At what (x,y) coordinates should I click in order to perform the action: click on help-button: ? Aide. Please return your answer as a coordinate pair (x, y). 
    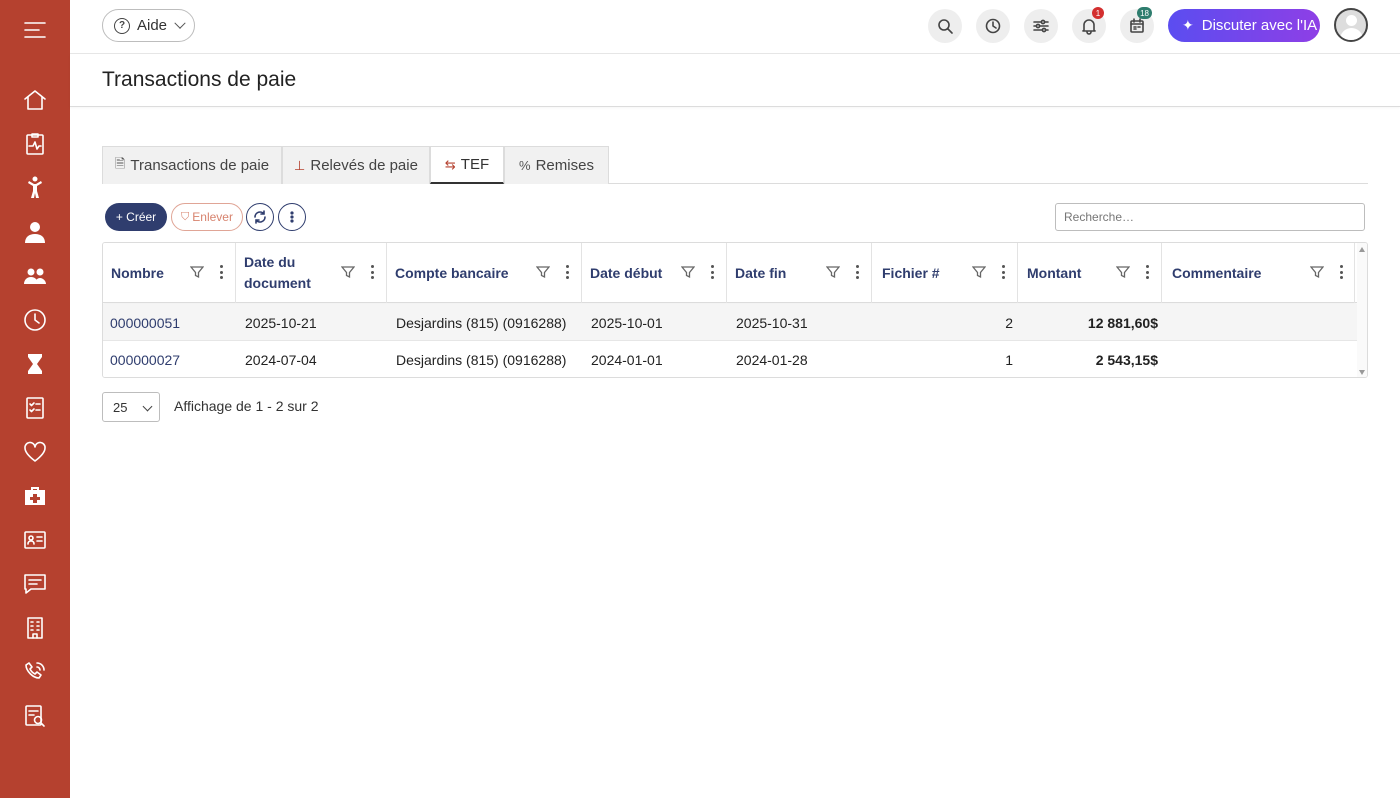
    Looking at the image, I should click on (148, 25).